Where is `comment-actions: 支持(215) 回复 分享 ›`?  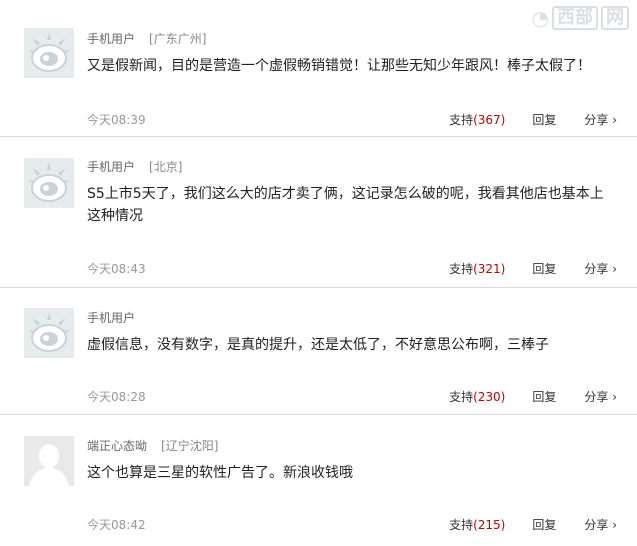
comment-actions: 支持(215) 回复 分享 › is located at coordinates (533, 525).